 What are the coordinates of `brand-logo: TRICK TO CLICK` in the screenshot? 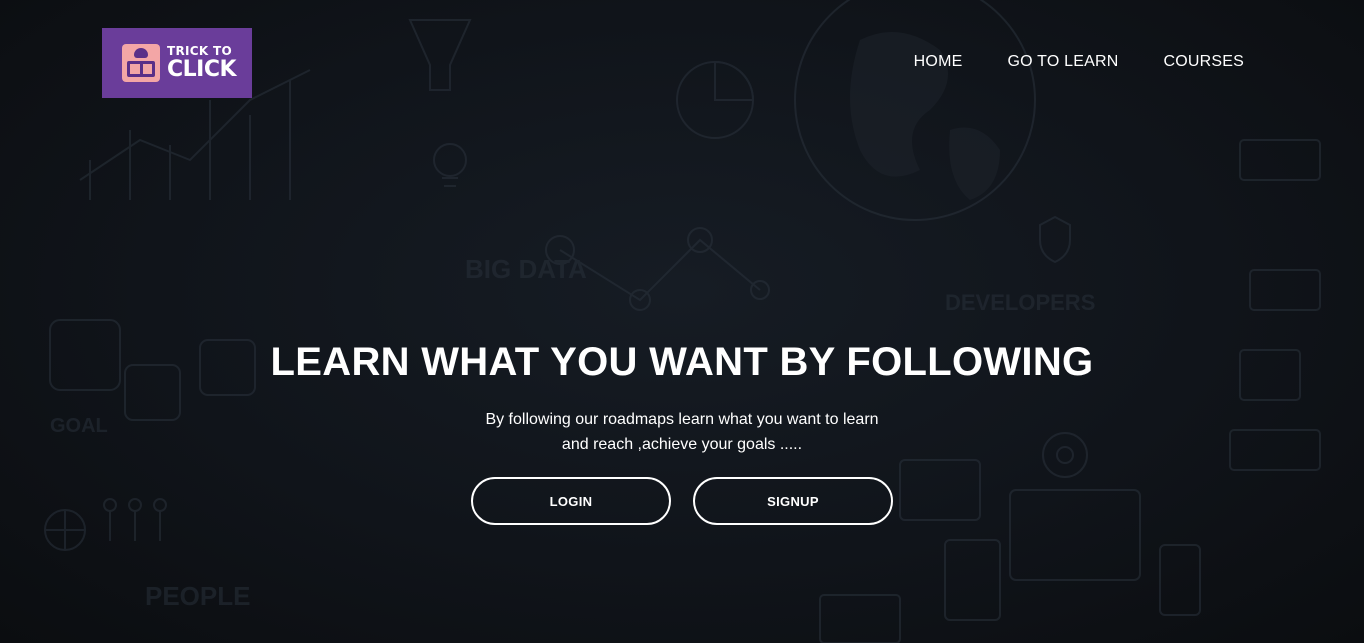 It's located at (177, 63).